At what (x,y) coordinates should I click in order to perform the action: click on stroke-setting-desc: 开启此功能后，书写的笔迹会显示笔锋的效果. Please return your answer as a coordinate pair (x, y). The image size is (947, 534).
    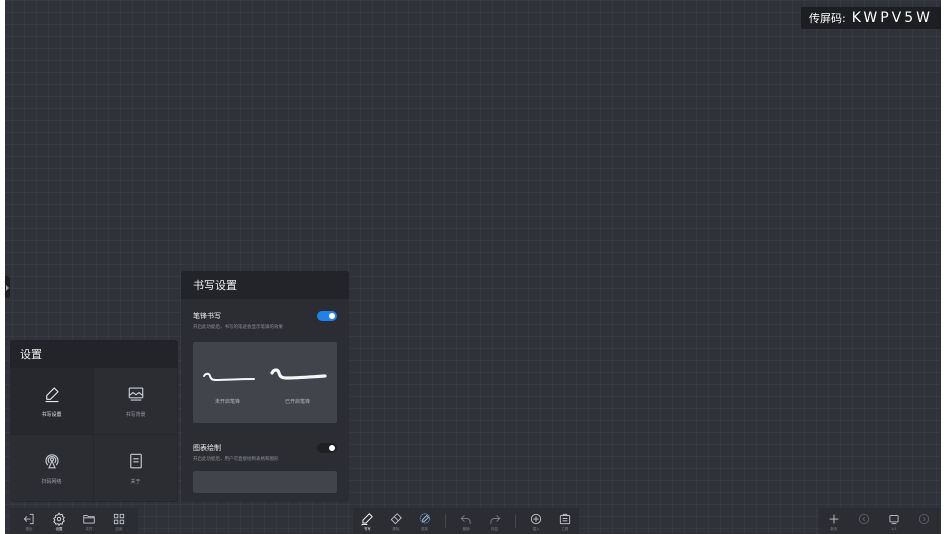
    Looking at the image, I should click on (238, 327).